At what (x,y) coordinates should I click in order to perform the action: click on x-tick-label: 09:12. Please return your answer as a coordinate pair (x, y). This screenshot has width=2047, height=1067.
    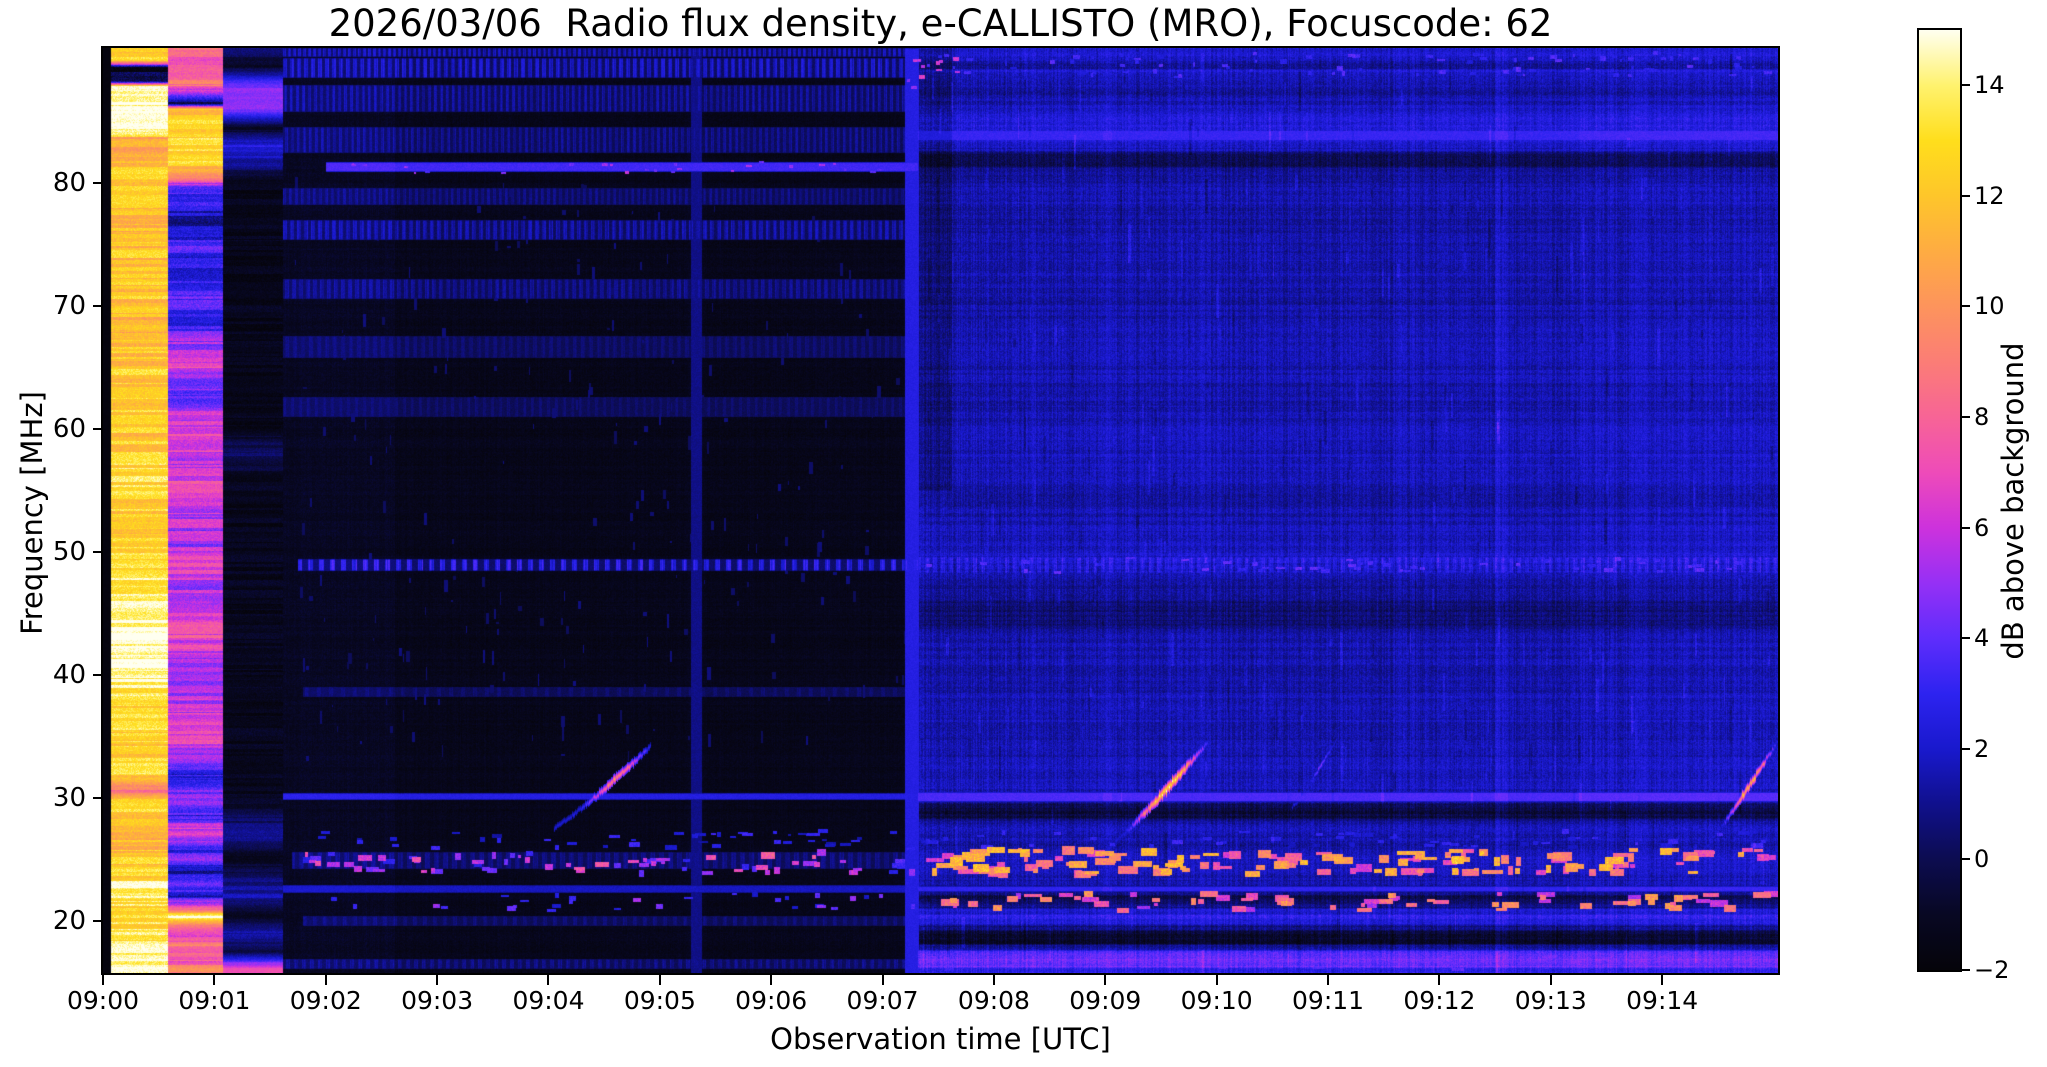
    Looking at the image, I should click on (1439, 1000).